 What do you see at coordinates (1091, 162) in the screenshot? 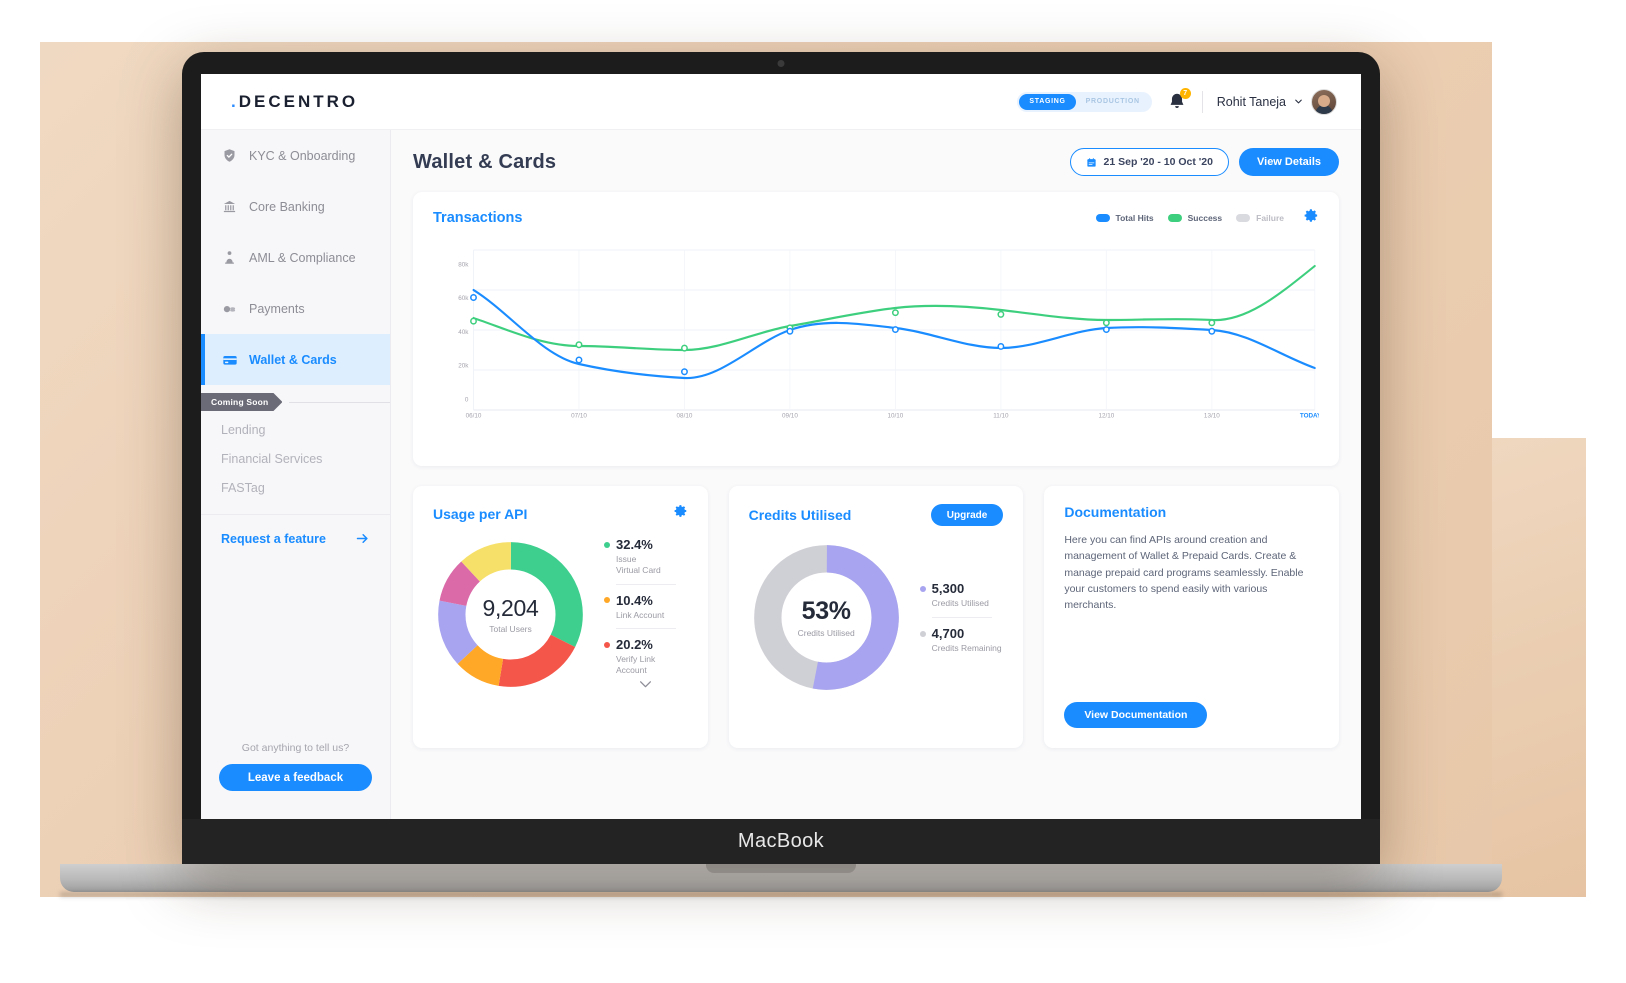
I see `calendar-icon` at bounding box center [1091, 162].